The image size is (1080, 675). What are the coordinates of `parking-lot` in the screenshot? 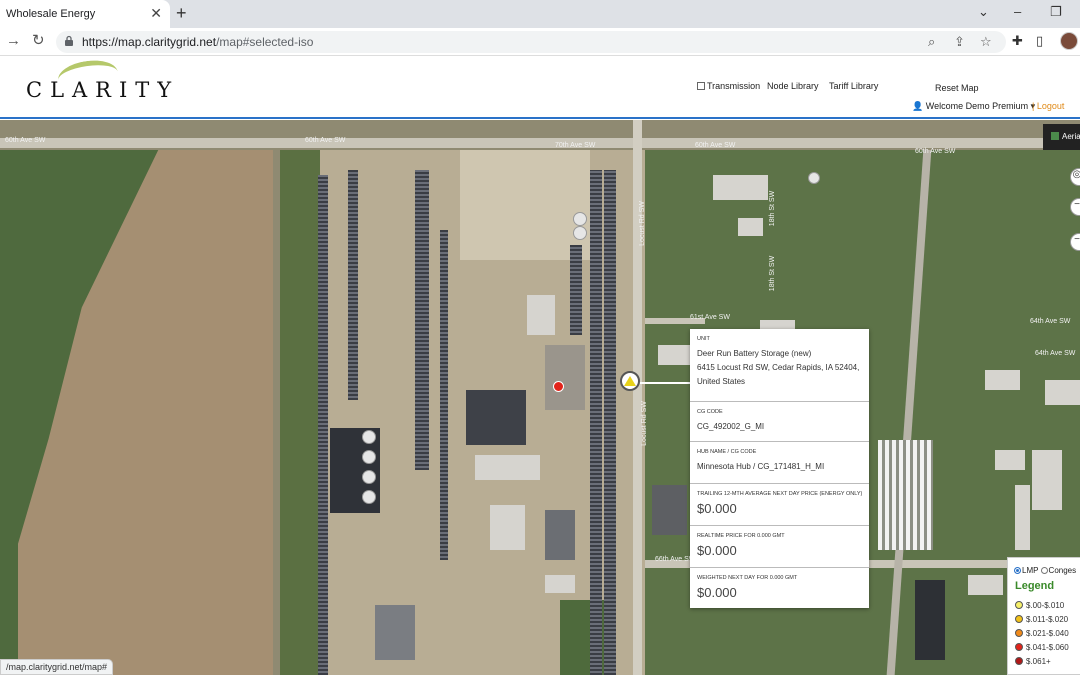 It's located at (669, 510).